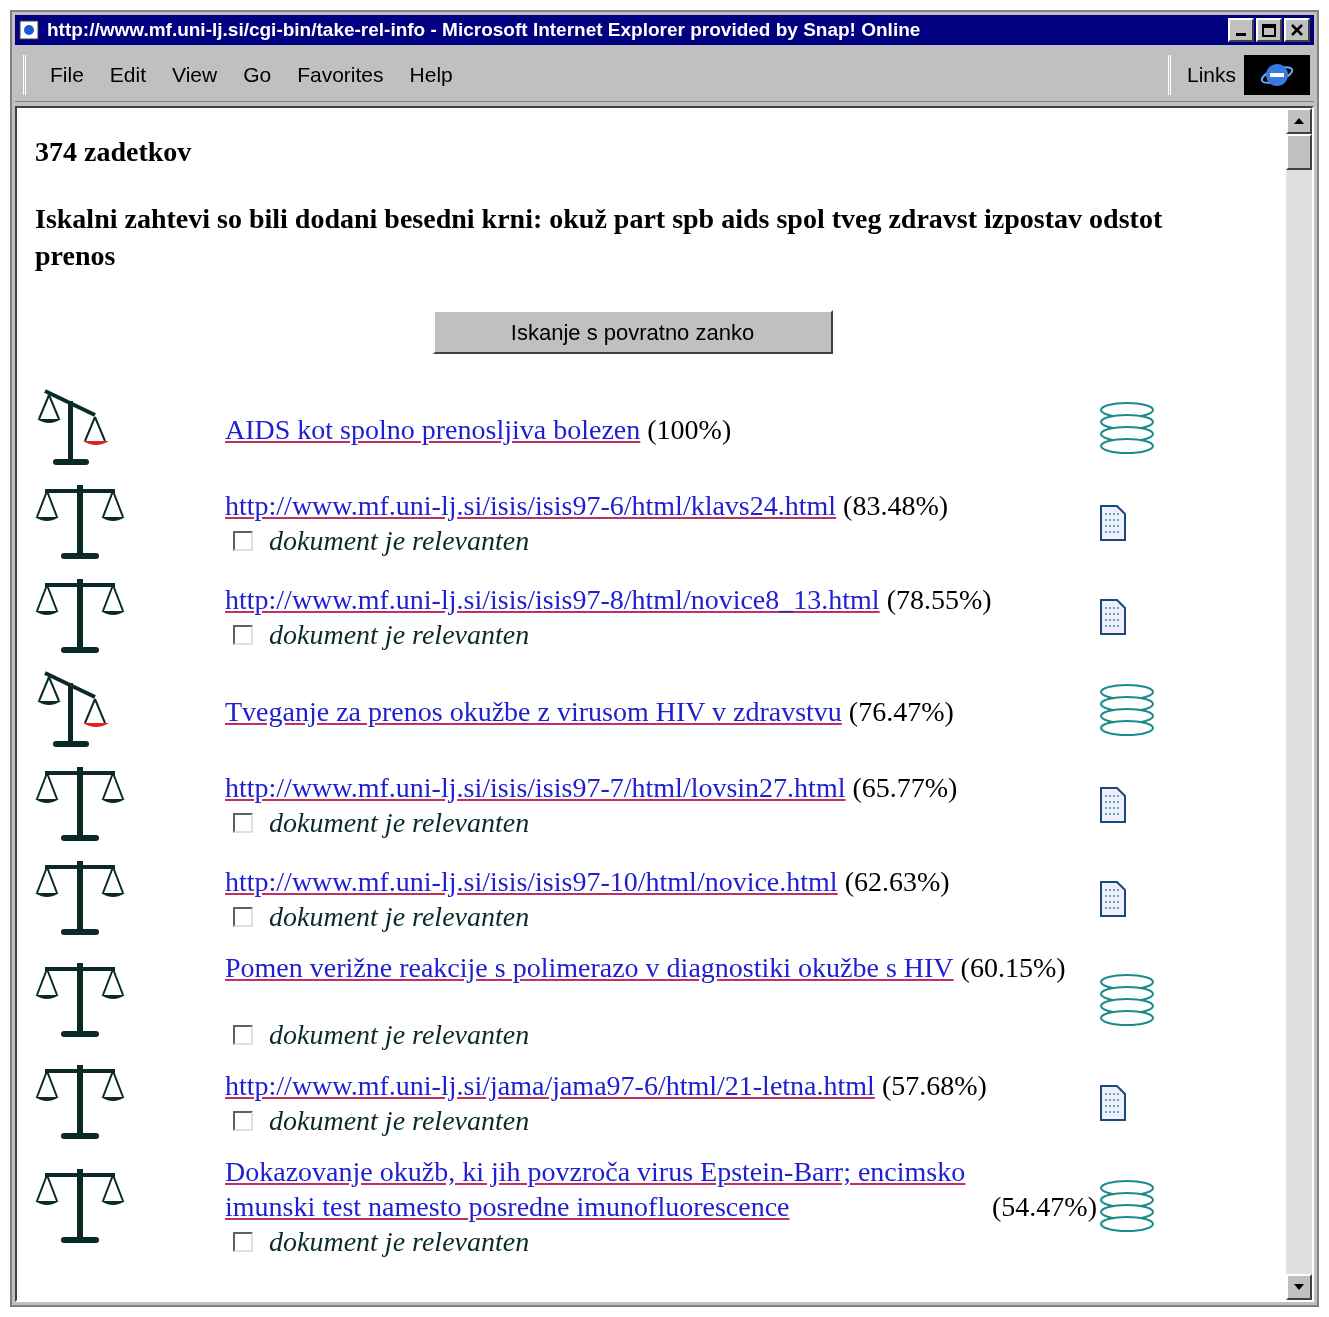  I want to click on relevance-score: (57.68%), so click(934, 1085).